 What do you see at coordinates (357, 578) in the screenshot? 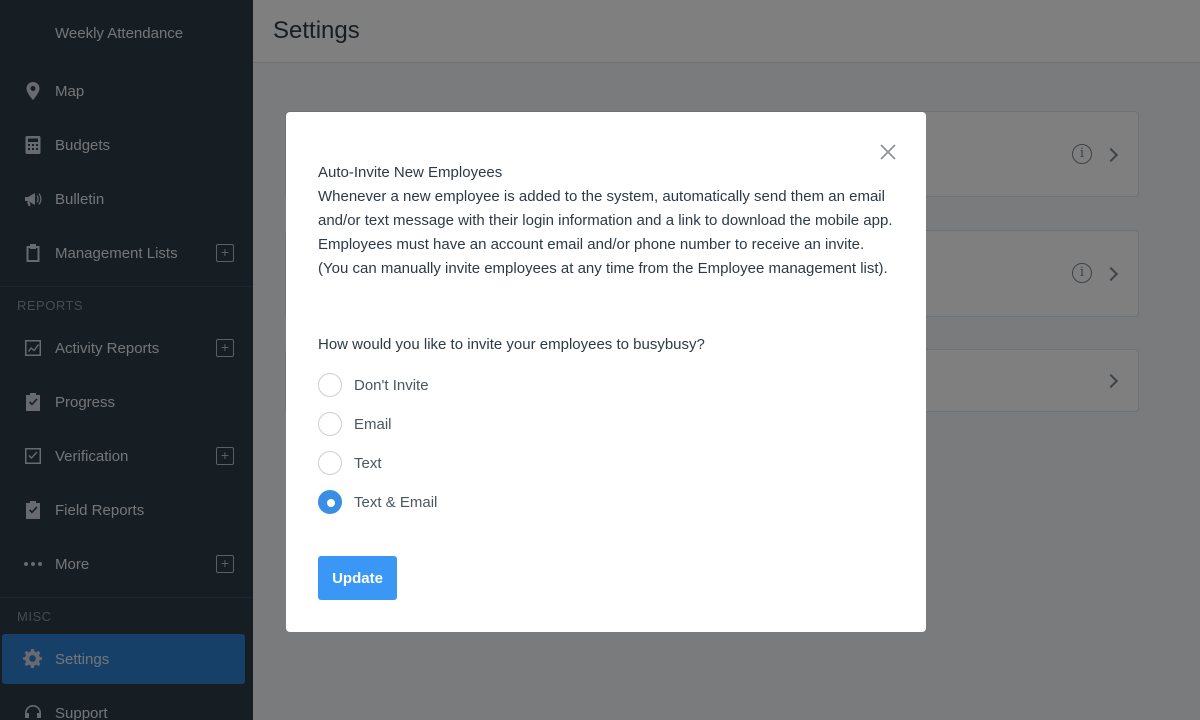
I see `update-button: Update` at bounding box center [357, 578].